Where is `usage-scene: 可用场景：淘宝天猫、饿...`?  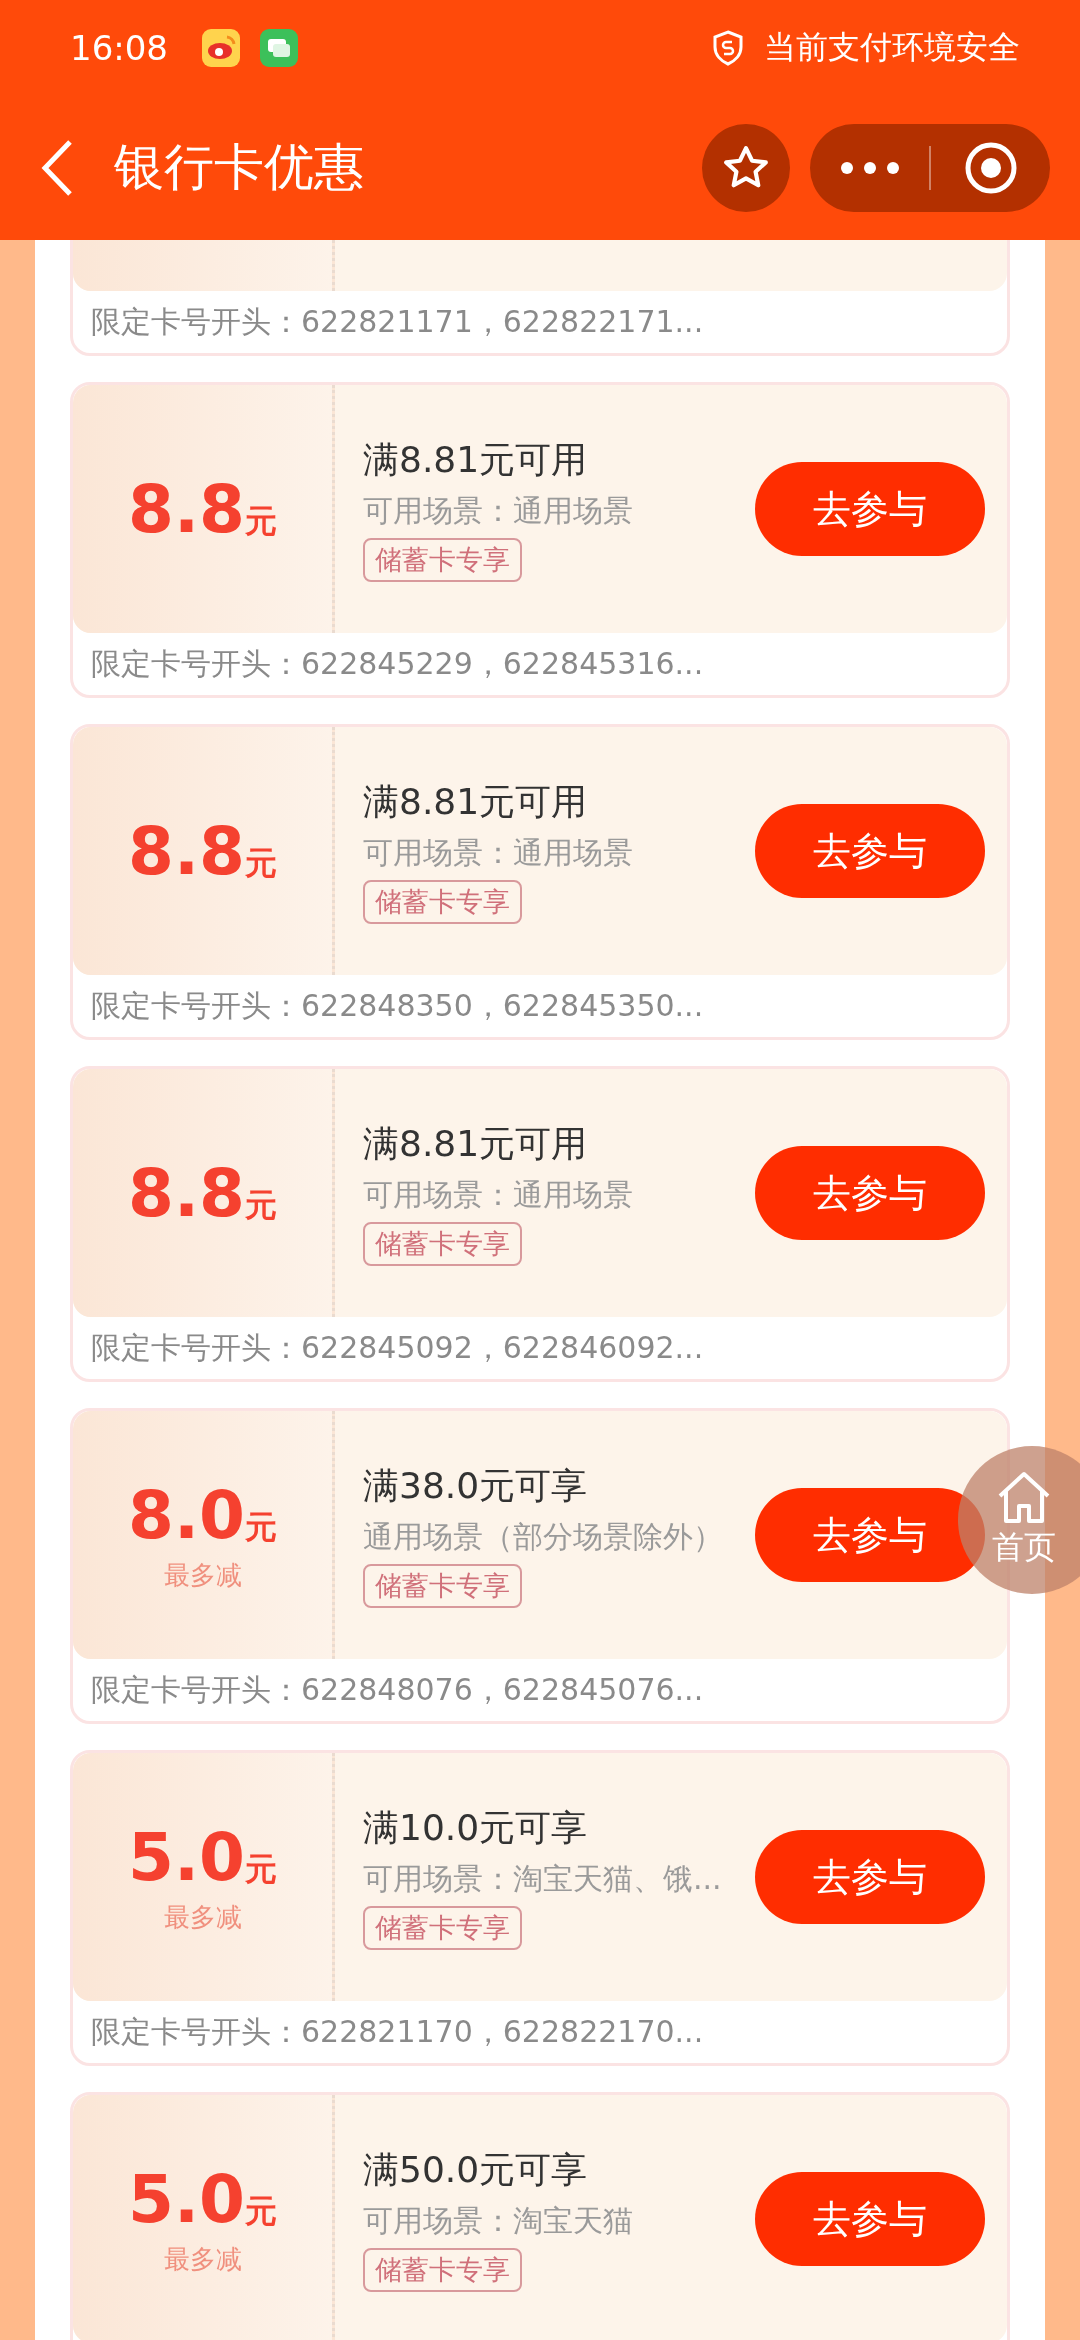
usage-scene: 可用场景：淘宝天猫、饿... is located at coordinates (542, 1879).